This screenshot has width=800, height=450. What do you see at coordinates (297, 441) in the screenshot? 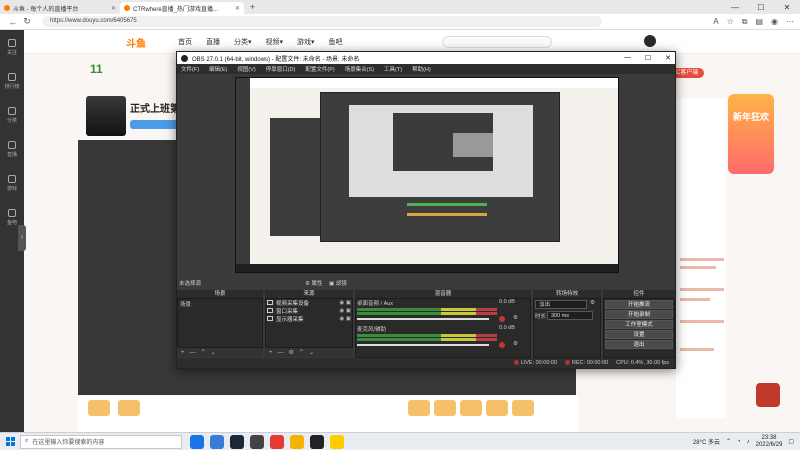
I see `file-explorer-icon` at bounding box center [297, 441].